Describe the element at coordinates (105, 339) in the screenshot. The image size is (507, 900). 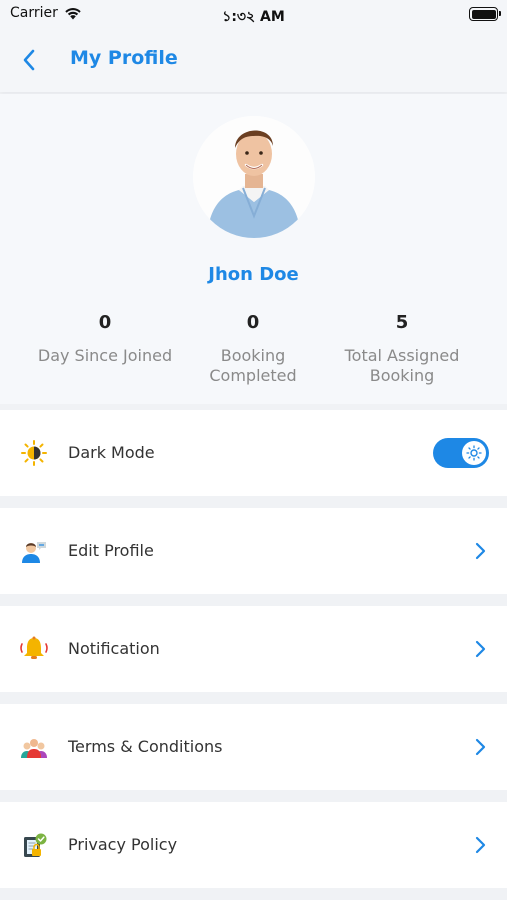
I see `stat-days-joined: 0 Day Since Joined` at that location.